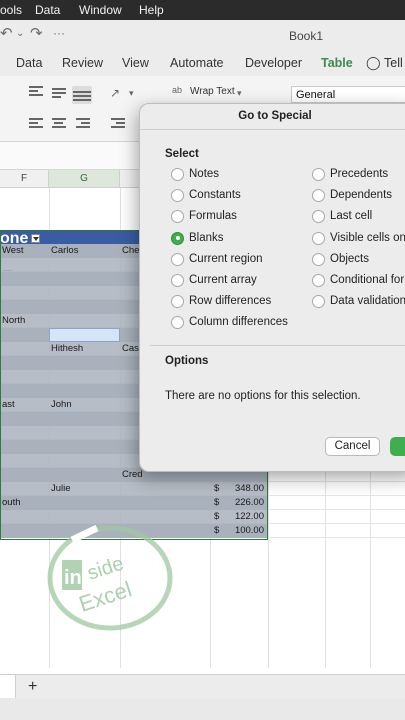 This screenshot has width=405, height=720. What do you see at coordinates (105, 596) in the screenshot?
I see `svg-text: Excel` at bounding box center [105, 596].